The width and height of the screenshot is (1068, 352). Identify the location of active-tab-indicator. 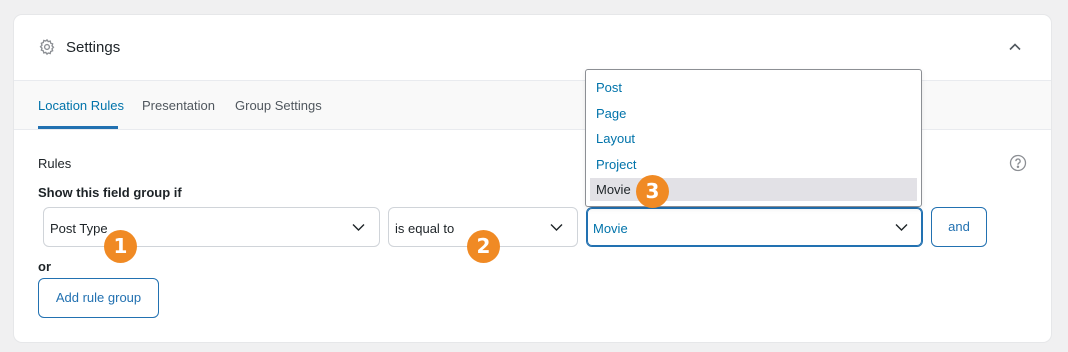
(78, 127).